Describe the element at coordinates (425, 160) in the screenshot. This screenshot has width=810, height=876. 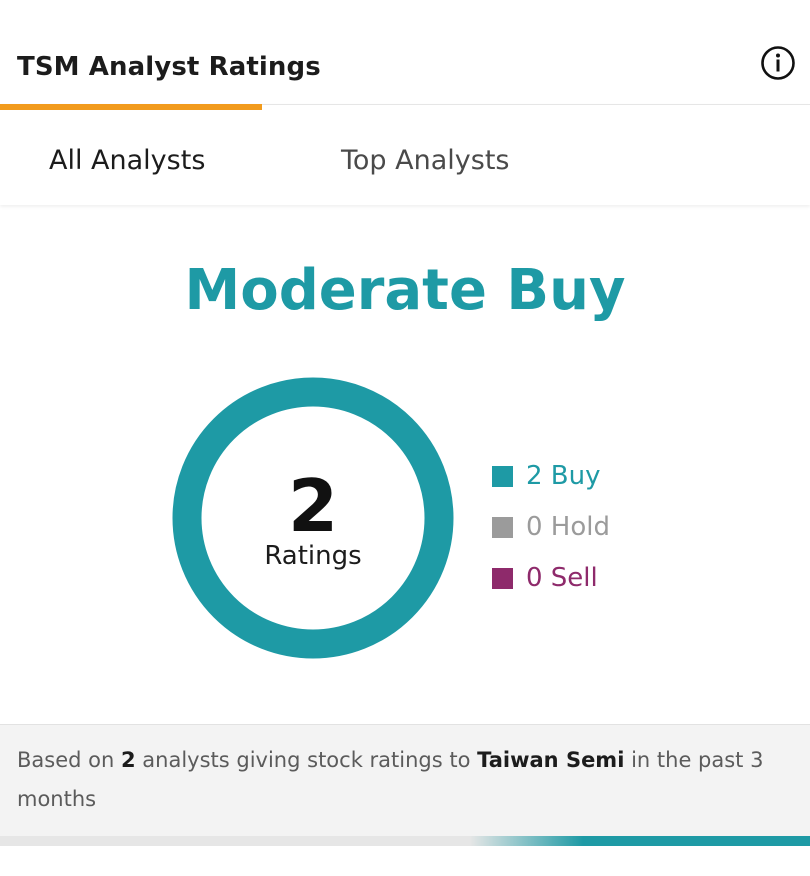
I see `tab-top-analysts: Top Analysts` at that location.